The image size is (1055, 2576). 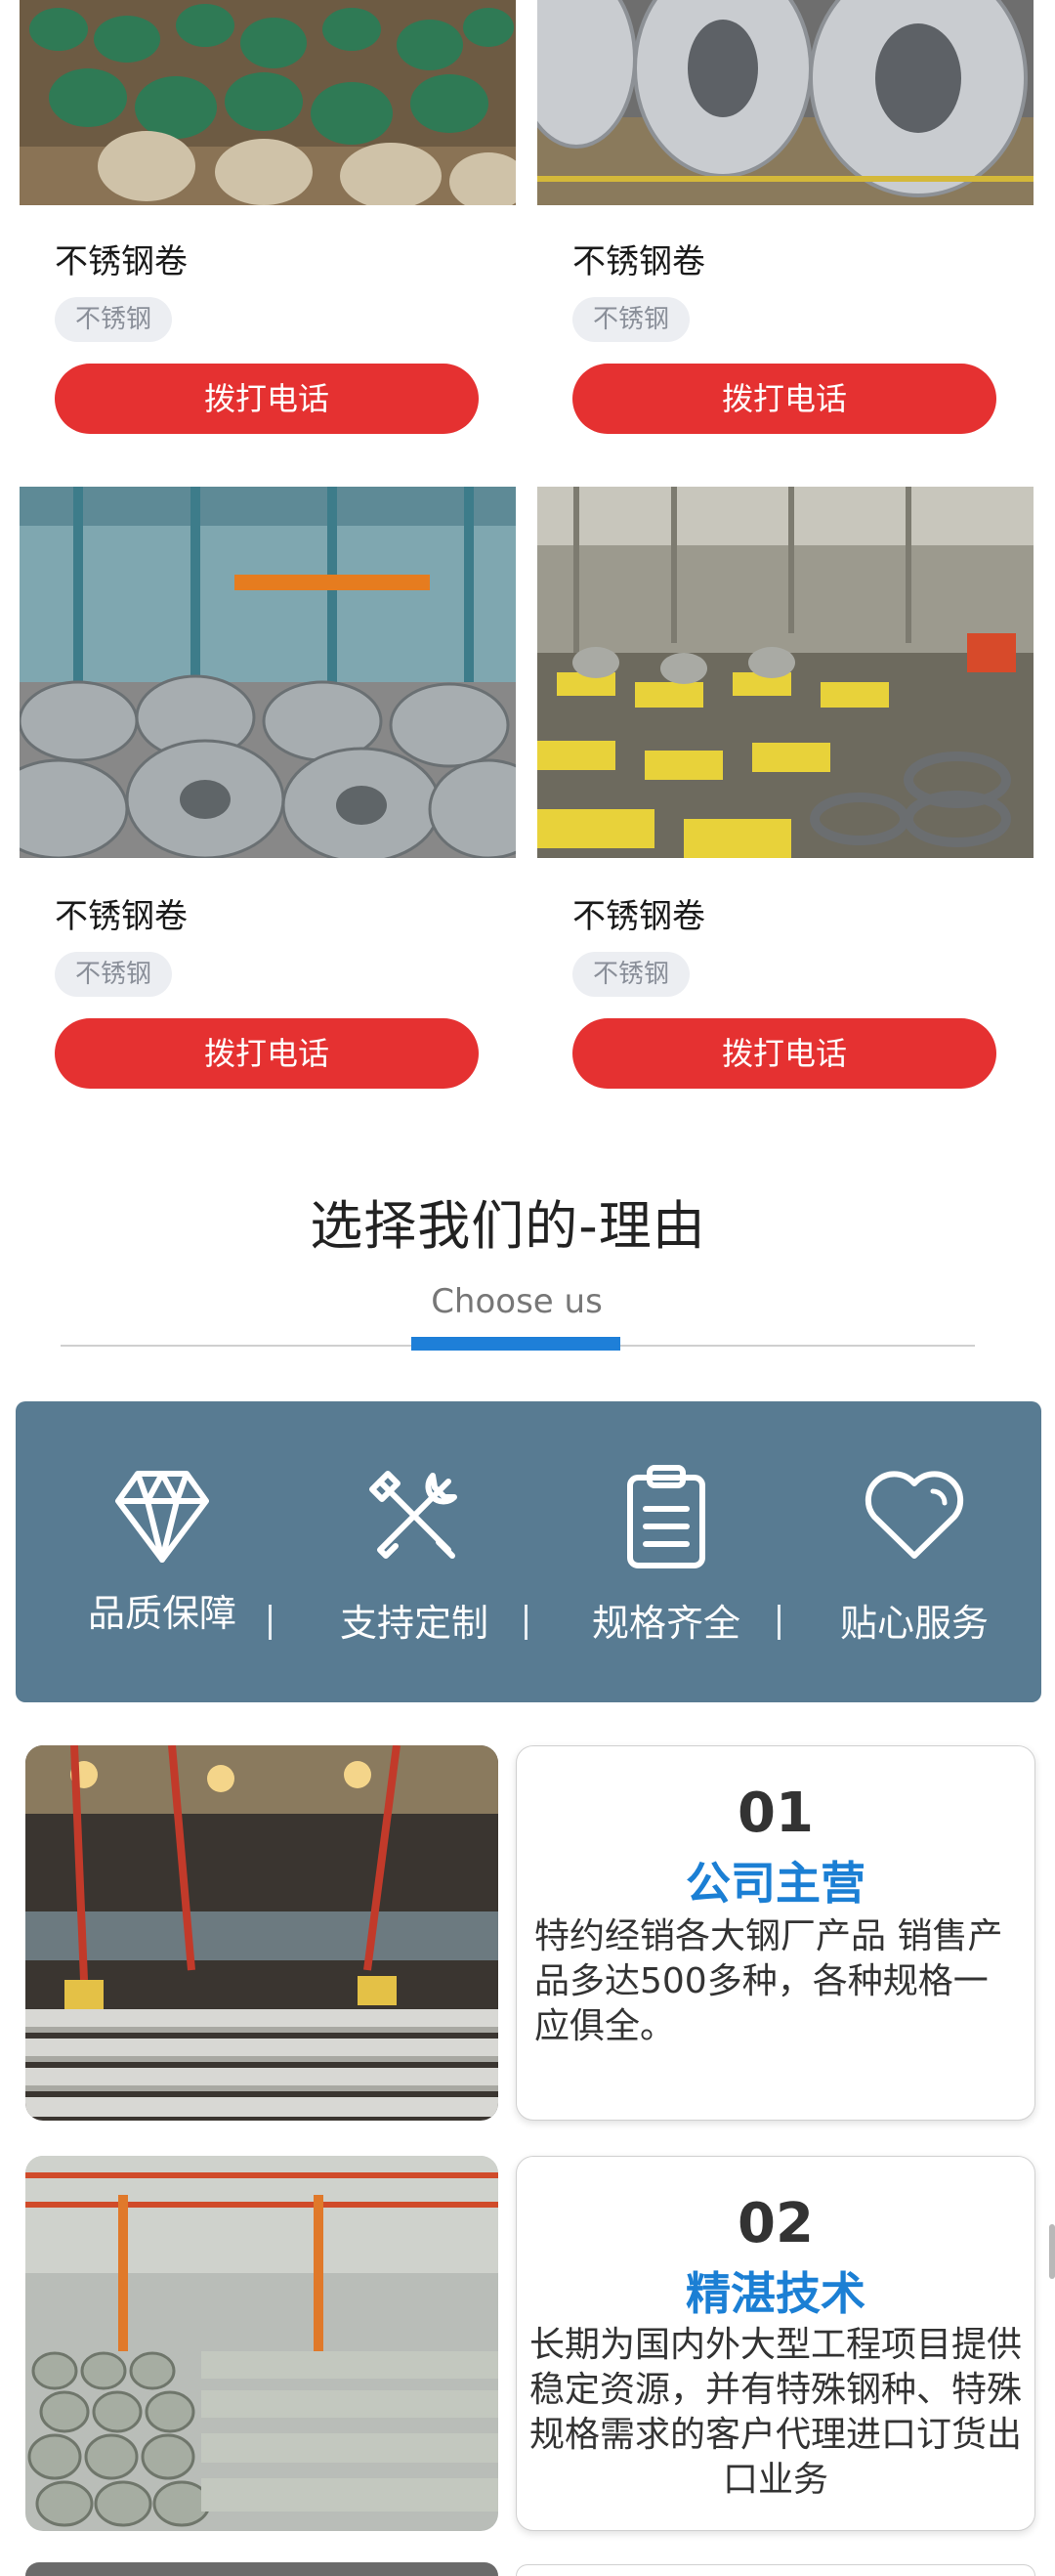 What do you see at coordinates (665, 1624) in the screenshot?
I see `reason-label: 规格齐全` at bounding box center [665, 1624].